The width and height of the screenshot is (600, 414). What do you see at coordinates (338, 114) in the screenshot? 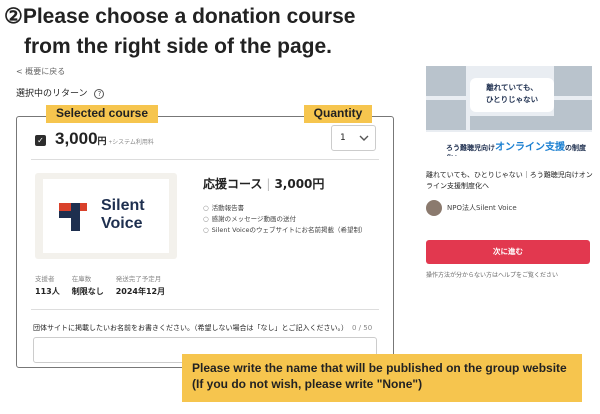
I see `quantity-callout: Quantity` at bounding box center [338, 114].